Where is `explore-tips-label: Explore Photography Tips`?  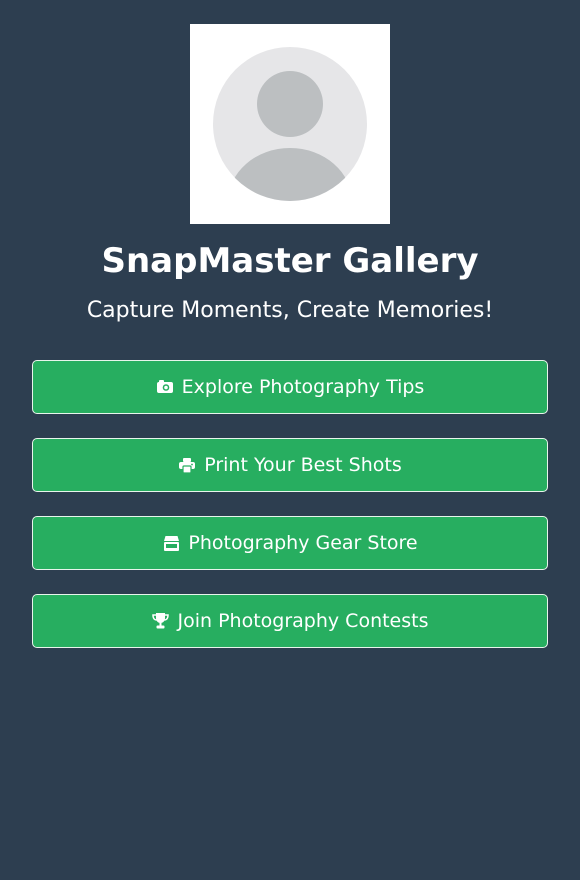
explore-tips-label: Explore Photography Tips is located at coordinates (303, 387).